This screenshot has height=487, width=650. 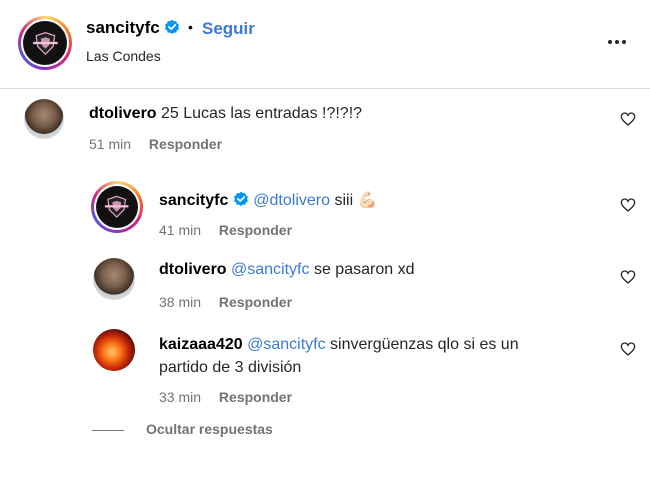 I want to click on mention-link: @dtolivero, so click(x=291, y=200).